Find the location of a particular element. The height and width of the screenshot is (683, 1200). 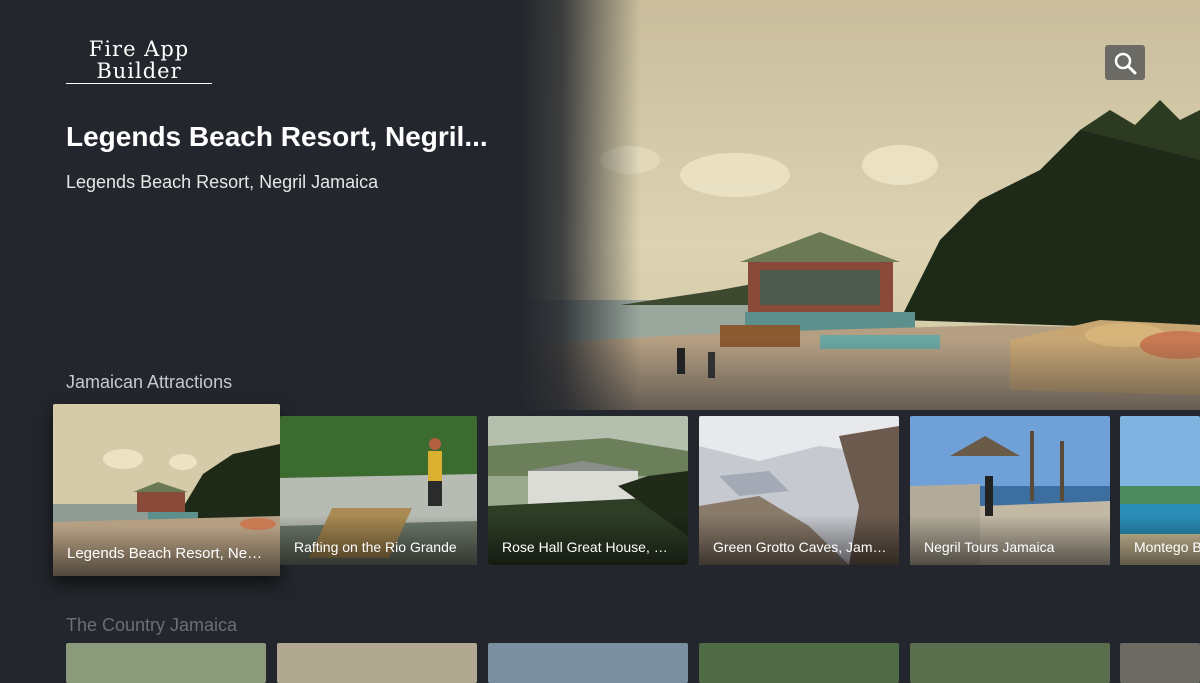

card-caption: Rafting on the Rio Grande is located at coordinates (375, 547).